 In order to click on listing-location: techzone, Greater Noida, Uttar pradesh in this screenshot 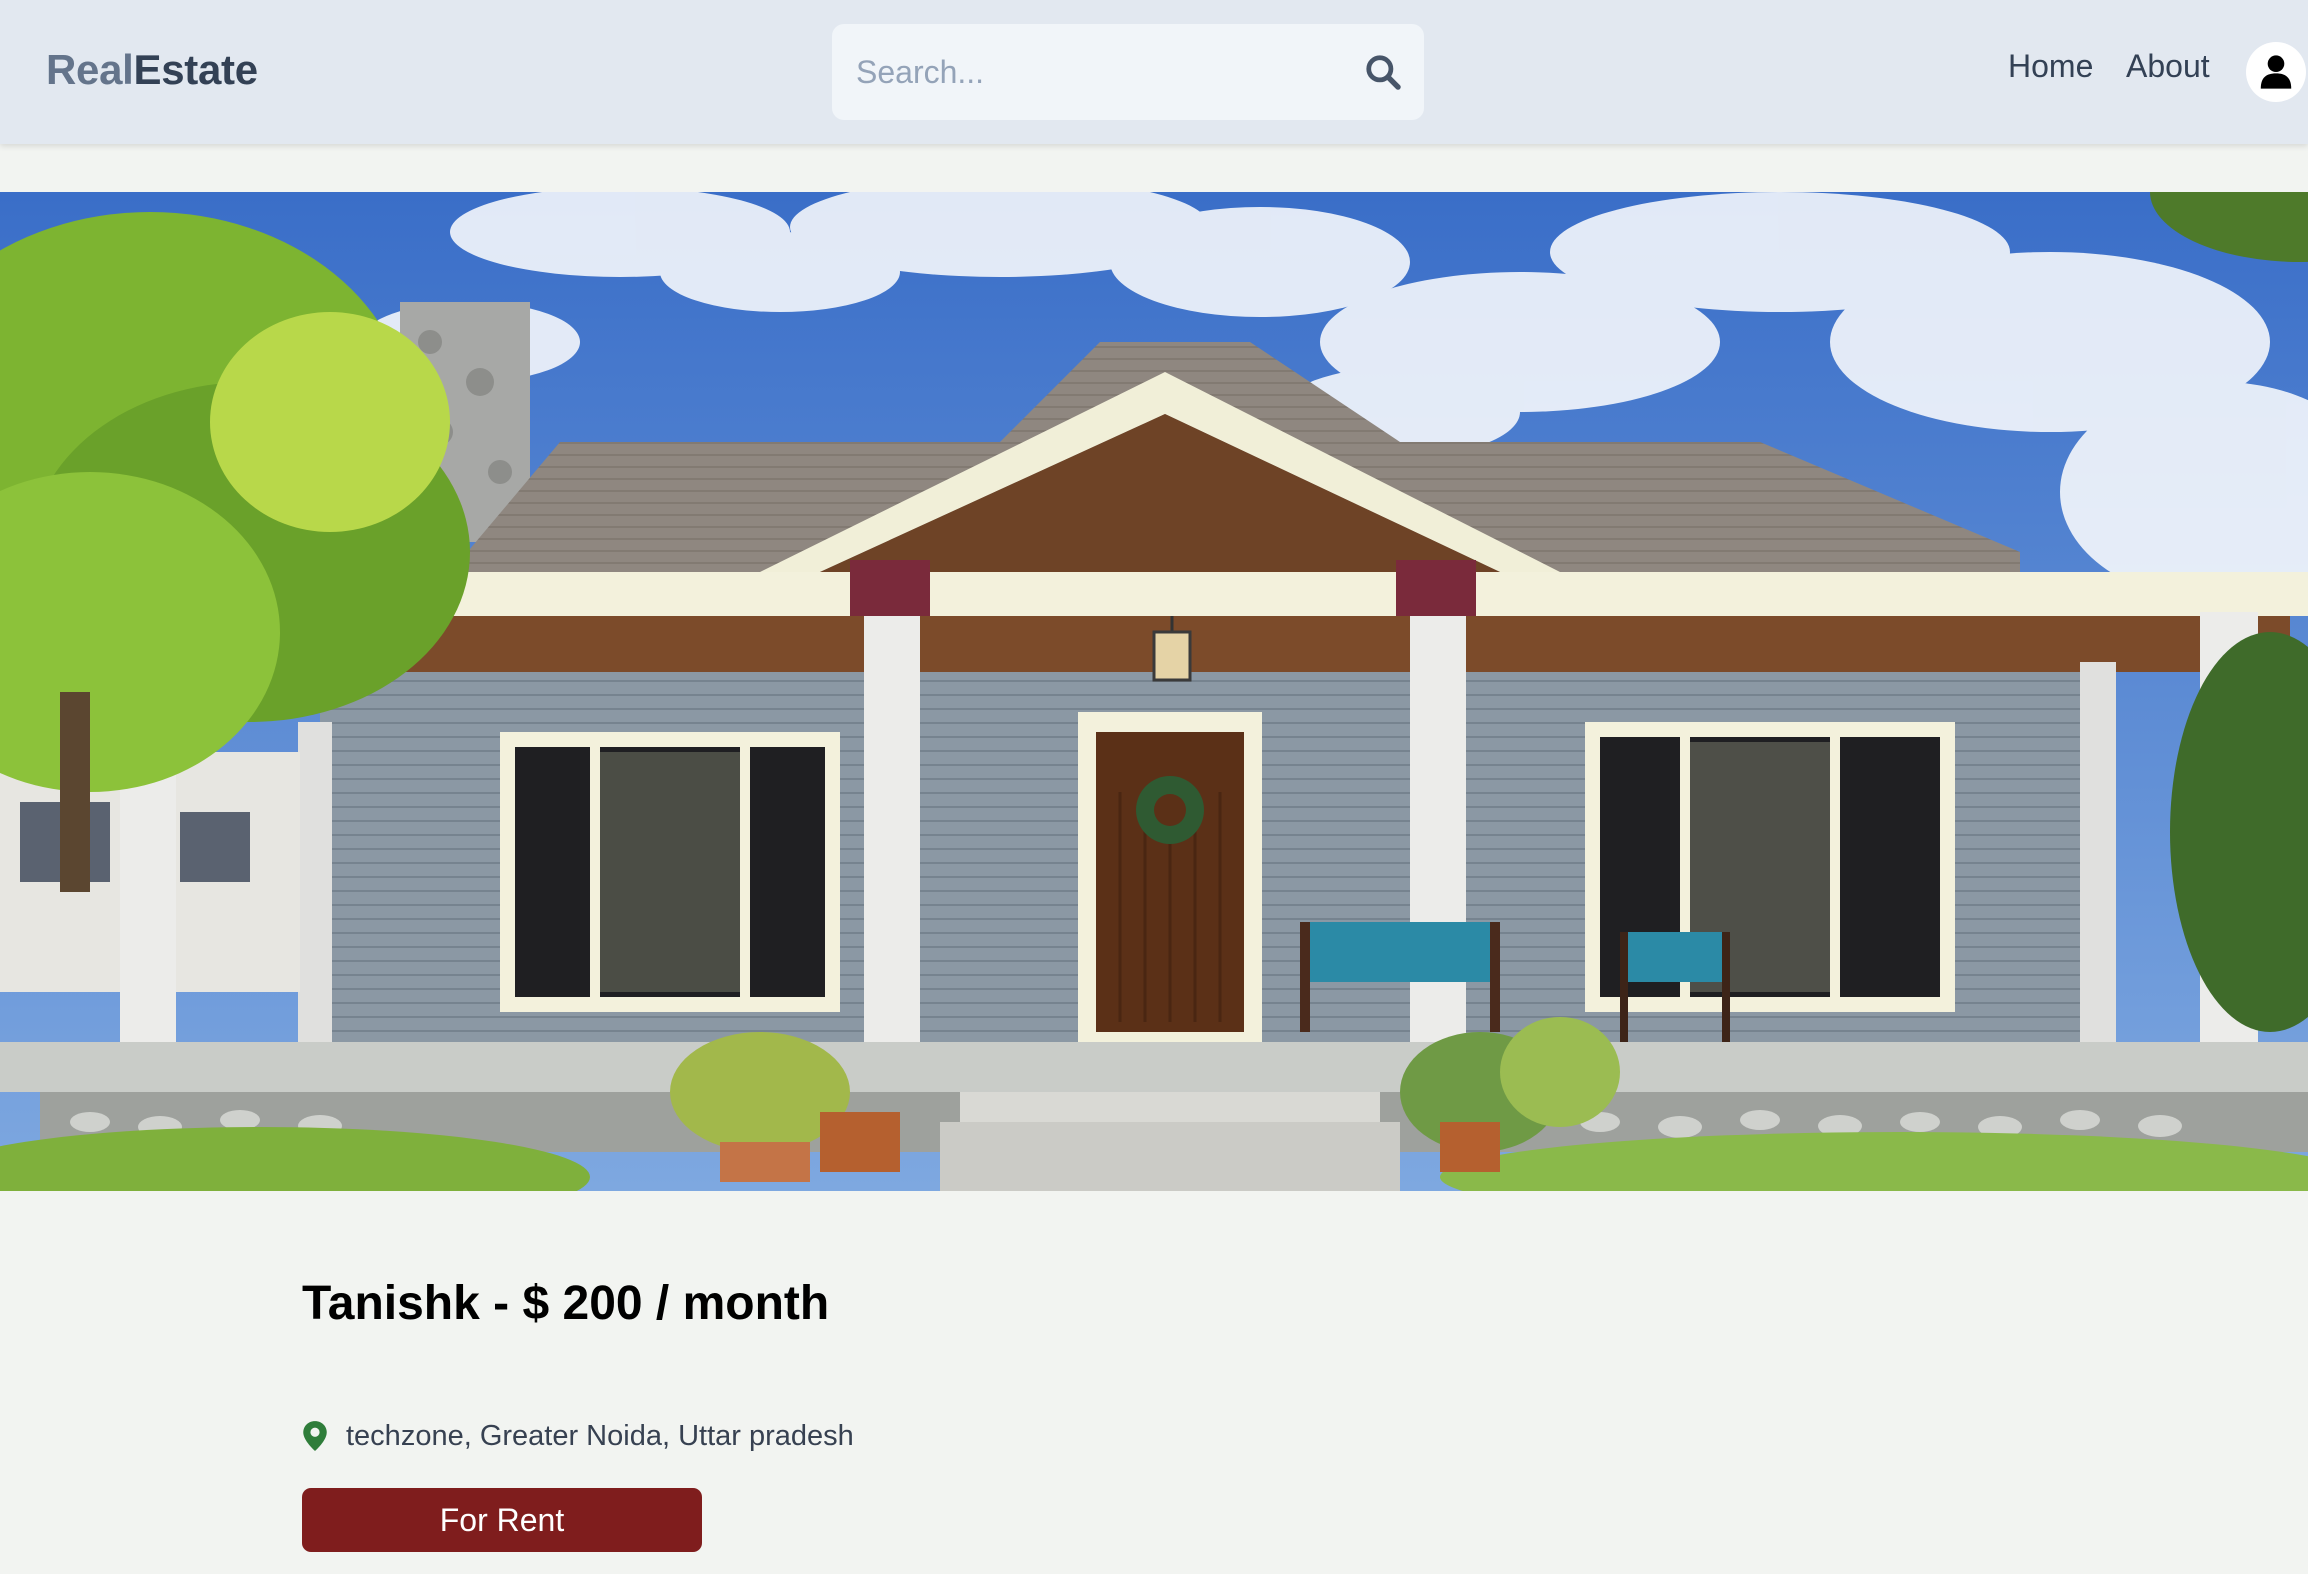, I will do `click(578, 1436)`.